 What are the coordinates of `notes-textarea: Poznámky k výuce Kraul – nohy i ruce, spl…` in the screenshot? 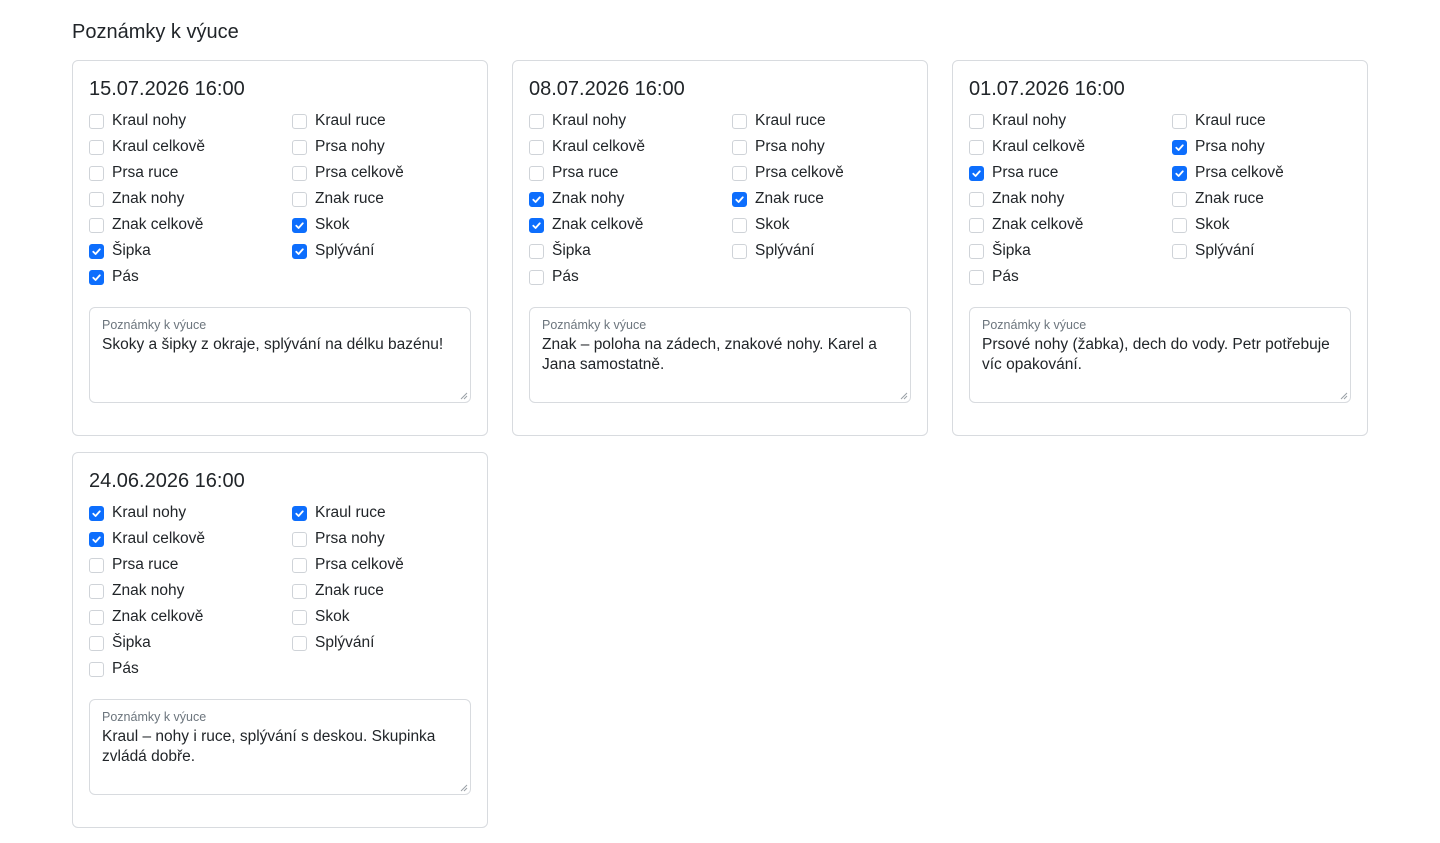 It's located at (280, 747).